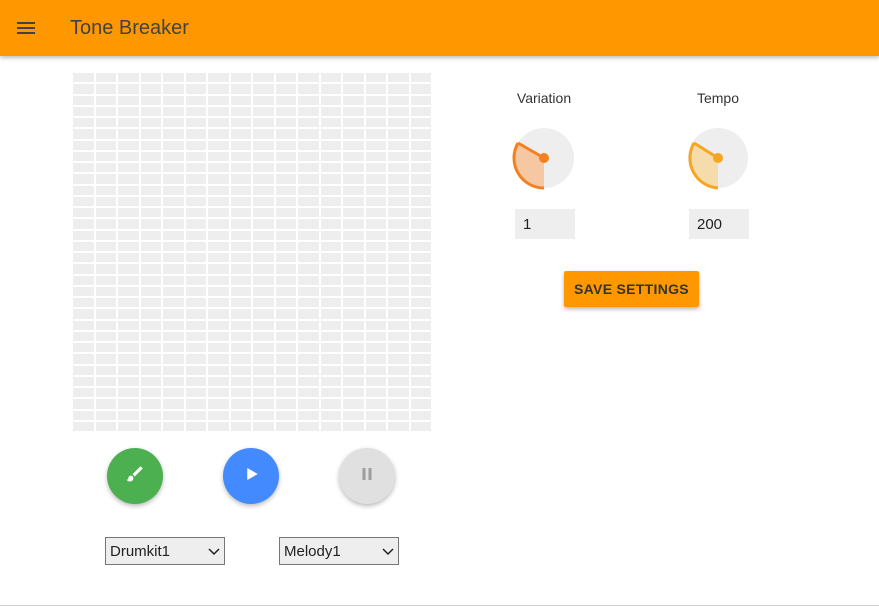 Image resolution: width=879 pixels, height=607 pixels. Describe the element at coordinates (251, 476) in the screenshot. I see `play-button` at that location.